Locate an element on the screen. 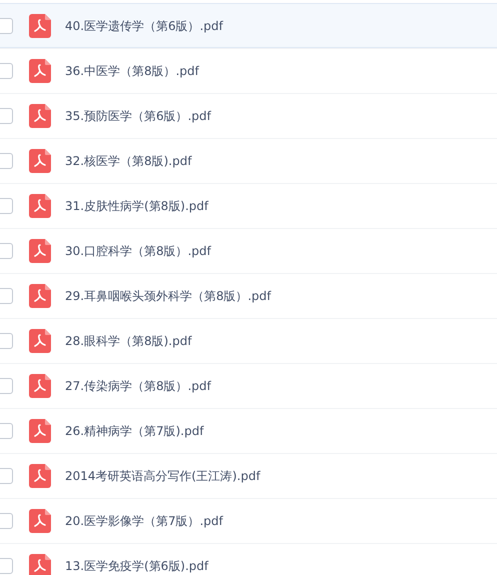  file-row: 13.医学免疫学(第6版).pdf is located at coordinates (248, 559).